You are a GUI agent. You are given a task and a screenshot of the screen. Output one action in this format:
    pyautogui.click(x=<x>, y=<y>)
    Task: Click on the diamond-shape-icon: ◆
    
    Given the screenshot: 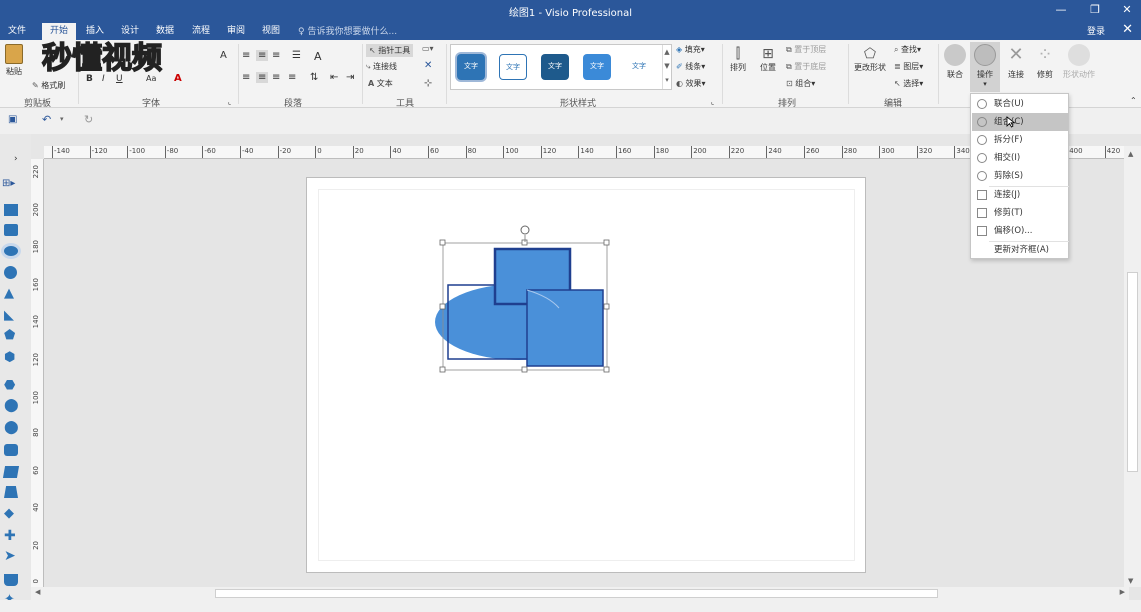 What is the action you would take?
    pyautogui.click(x=9, y=513)
    